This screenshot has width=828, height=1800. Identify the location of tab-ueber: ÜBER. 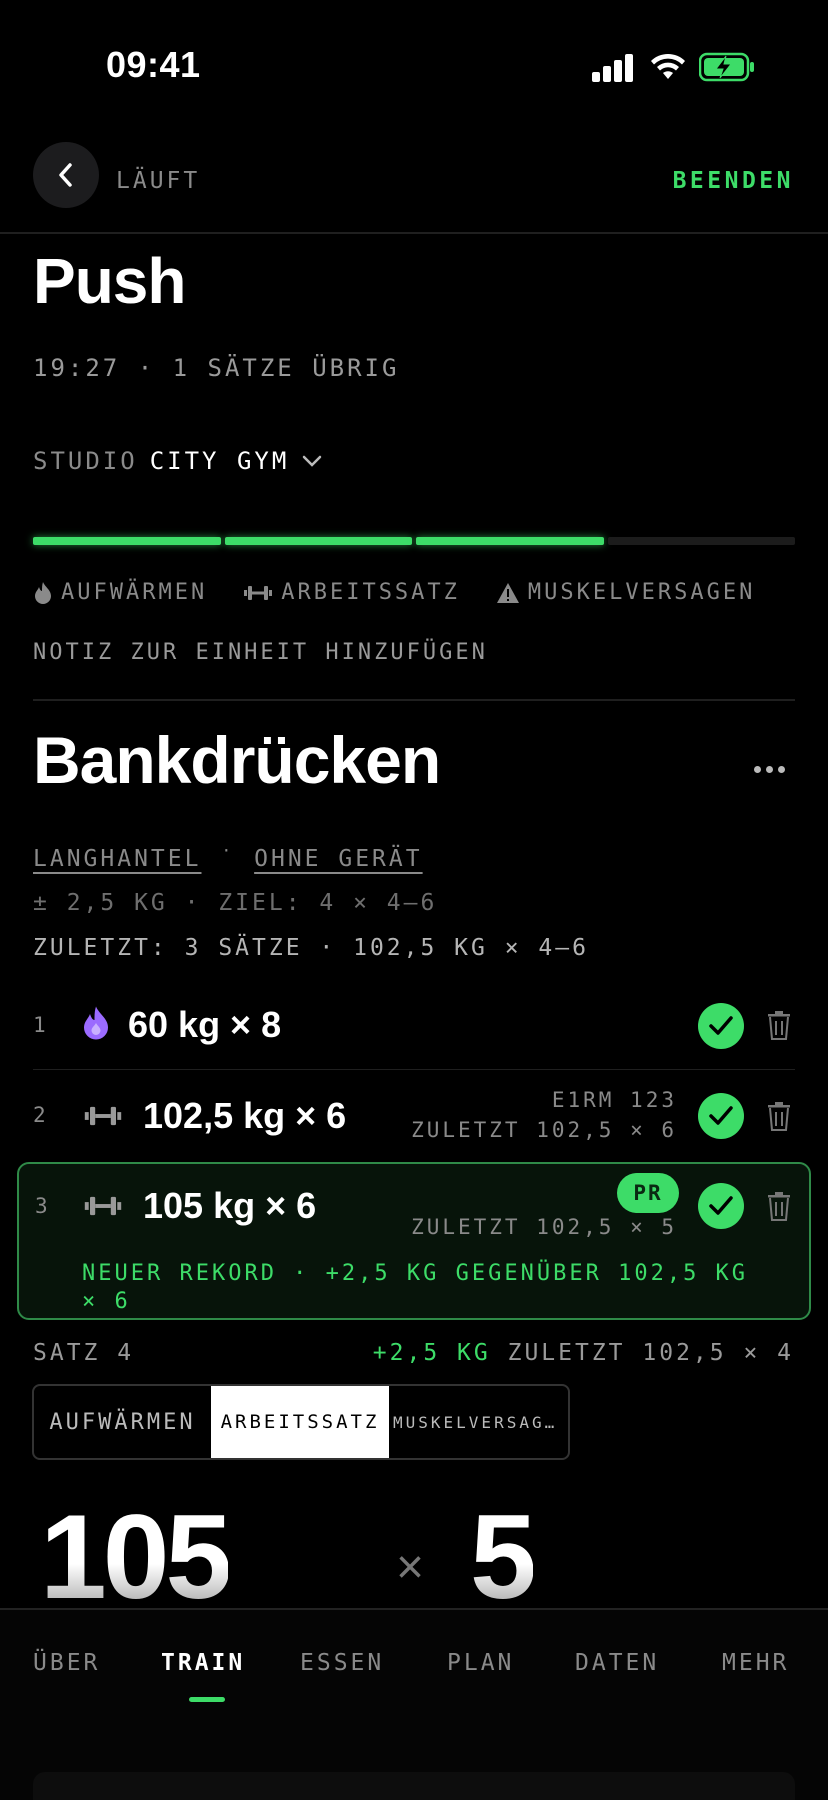
(66, 1663).